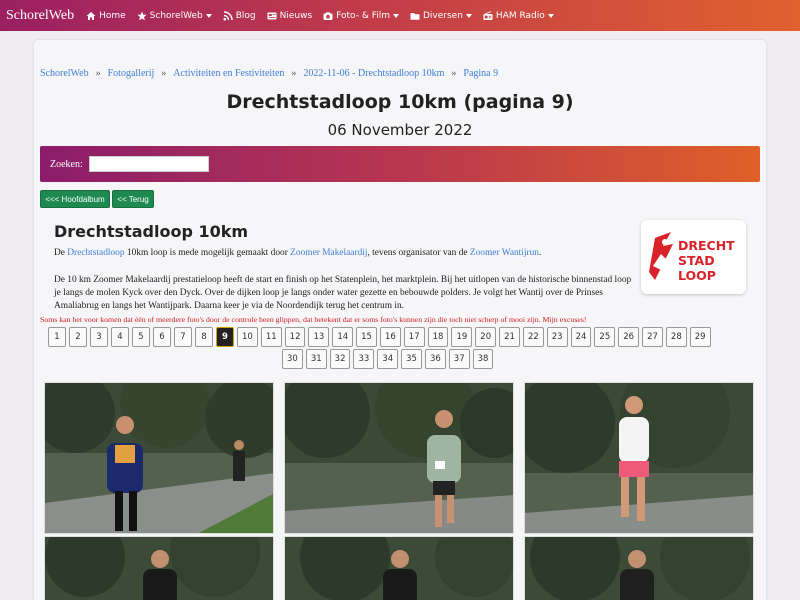 This screenshot has height=600, width=800. What do you see at coordinates (106, 16) in the screenshot?
I see `nav-home: Home` at bounding box center [106, 16].